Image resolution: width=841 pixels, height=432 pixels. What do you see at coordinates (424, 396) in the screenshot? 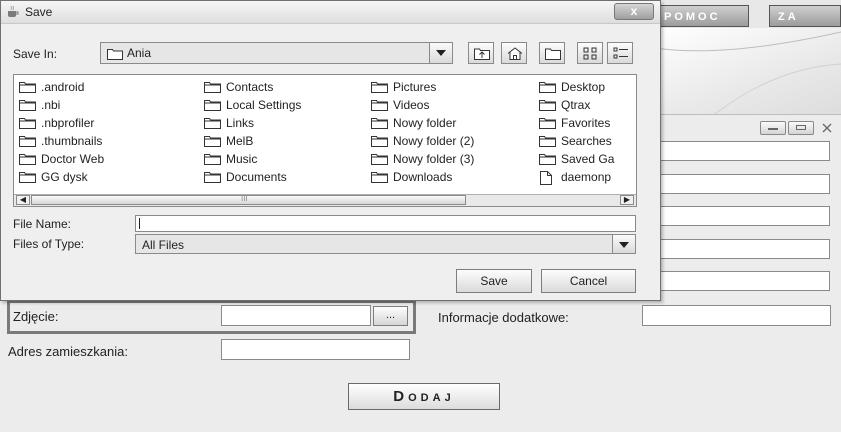
I see `add-button: Dodaj` at bounding box center [424, 396].